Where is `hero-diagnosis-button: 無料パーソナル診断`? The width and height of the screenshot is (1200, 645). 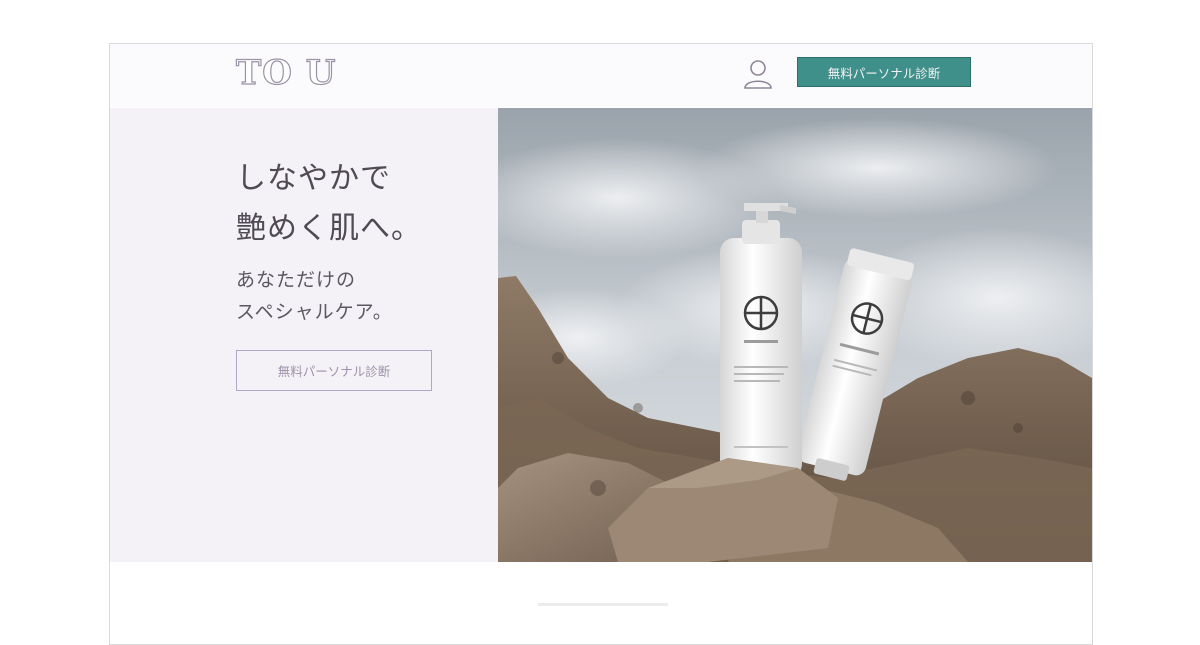 hero-diagnosis-button: 無料パーソナル診断 is located at coordinates (334, 370).